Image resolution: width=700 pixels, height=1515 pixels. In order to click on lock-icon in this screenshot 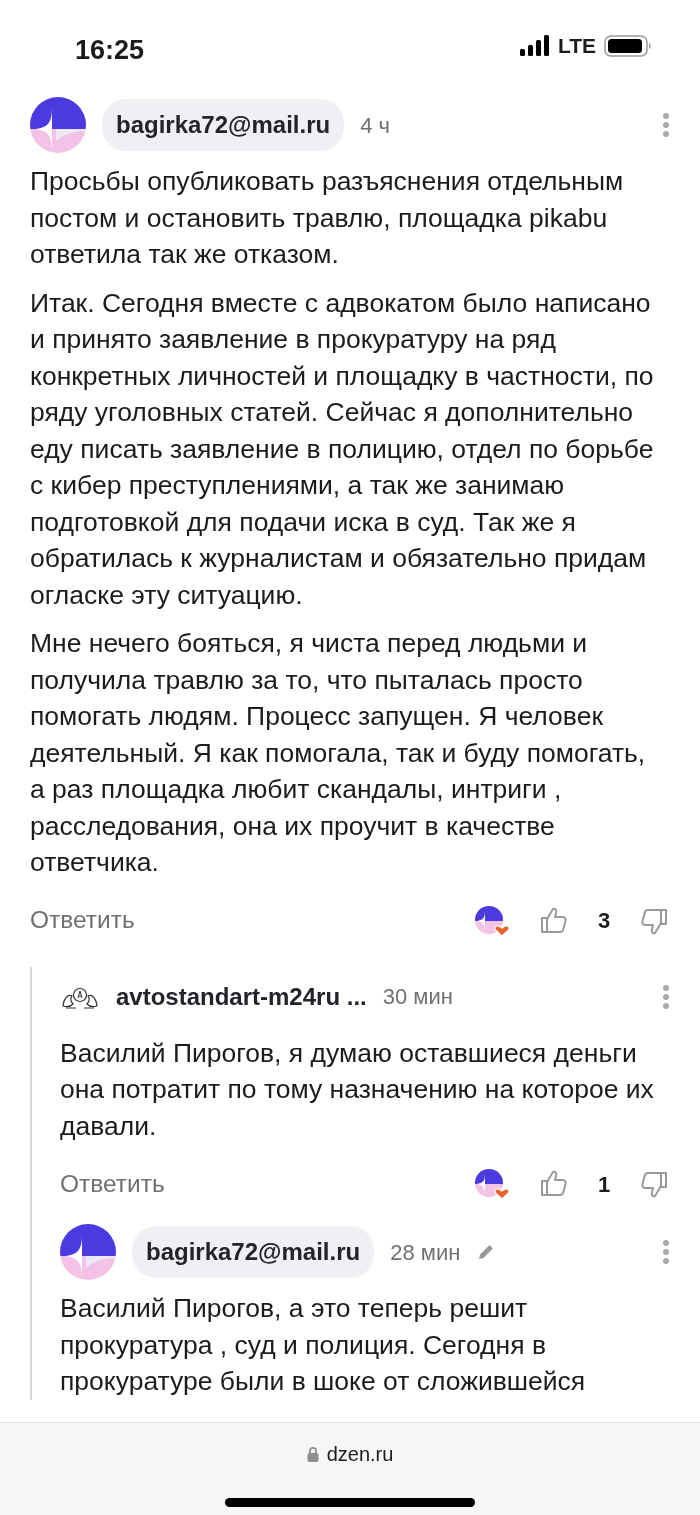, I will do `click(312, 1454)`.